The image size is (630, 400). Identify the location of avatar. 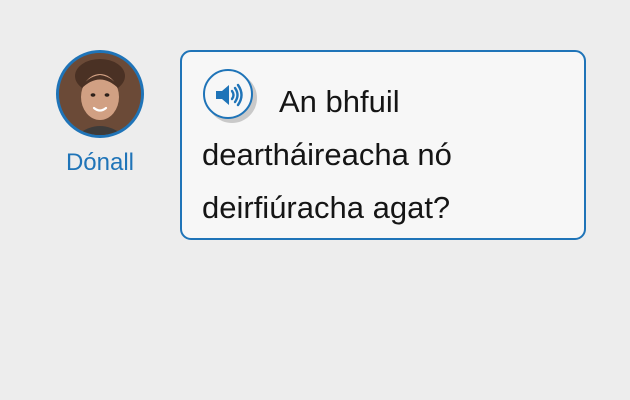
(100, 94).